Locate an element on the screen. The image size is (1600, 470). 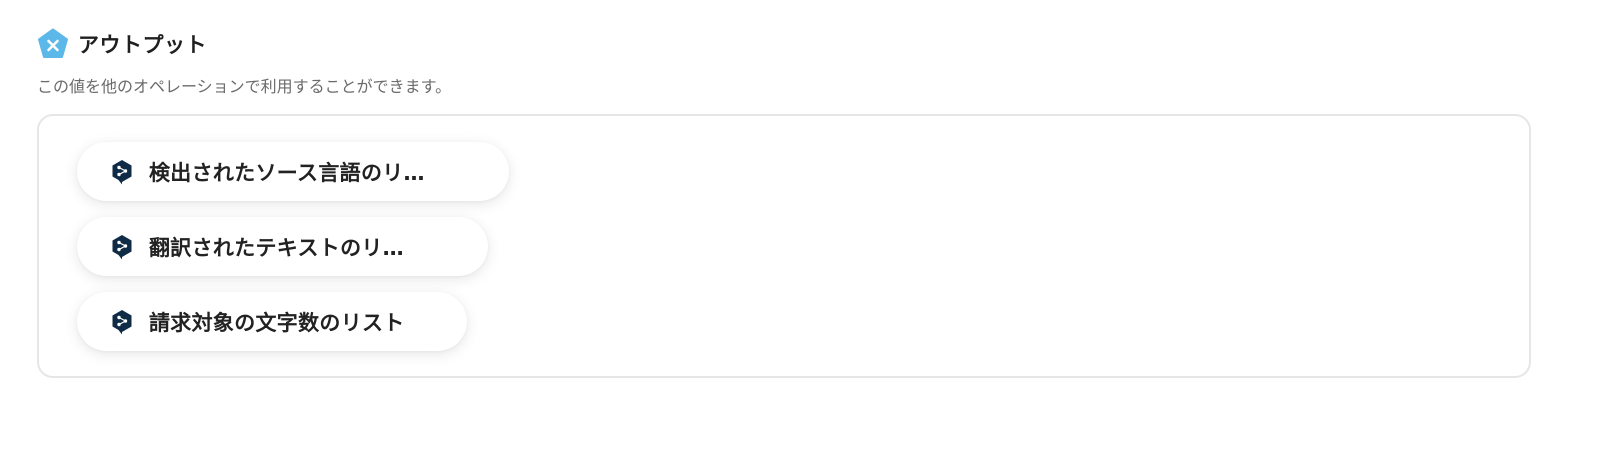
output-item-billed-characters: 請求対象の文字数のリスト is located at coordinates (272, 321).